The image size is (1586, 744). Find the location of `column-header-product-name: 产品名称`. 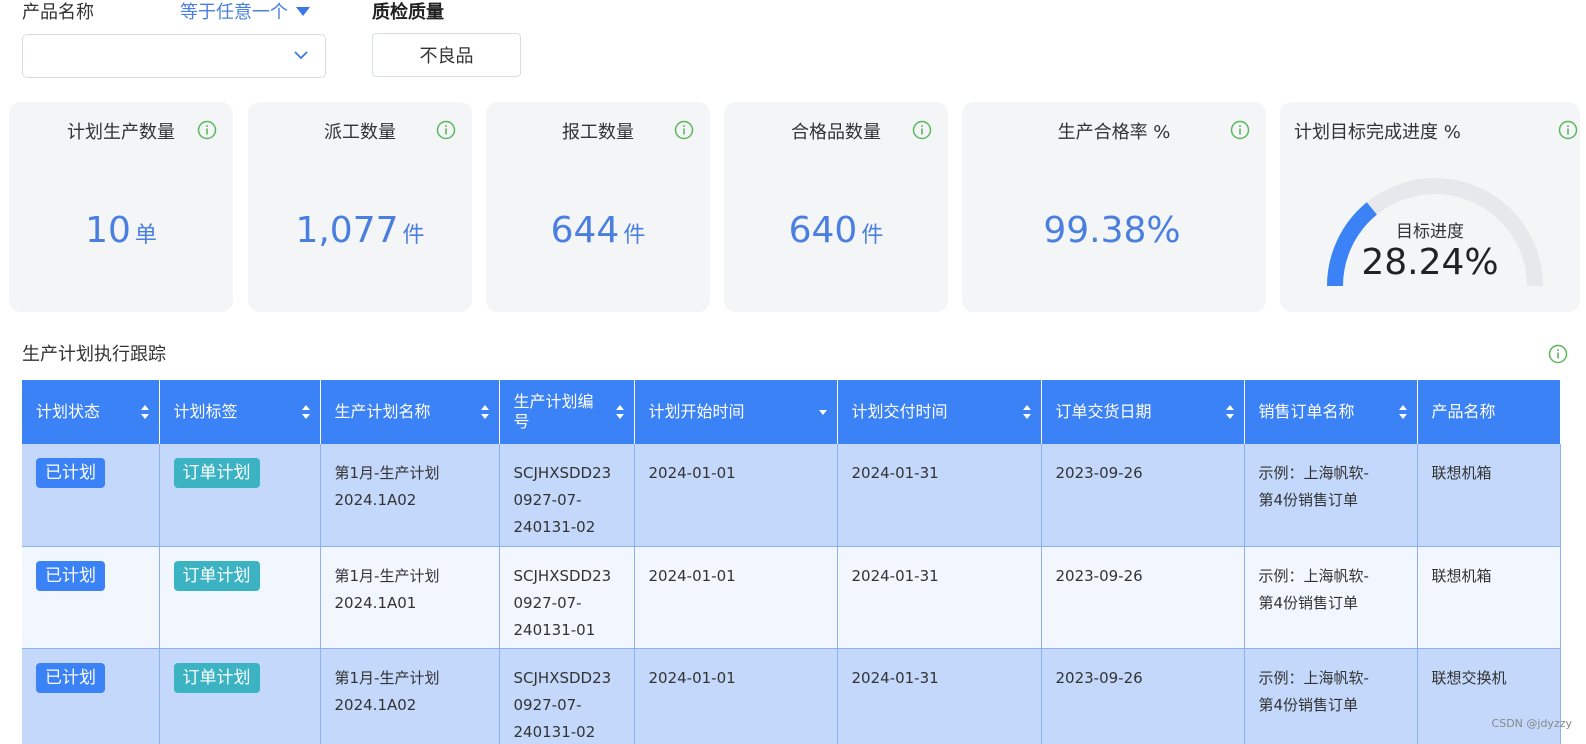

column-header-product-name: 产品名称 is located at coordinates (1489, 412).